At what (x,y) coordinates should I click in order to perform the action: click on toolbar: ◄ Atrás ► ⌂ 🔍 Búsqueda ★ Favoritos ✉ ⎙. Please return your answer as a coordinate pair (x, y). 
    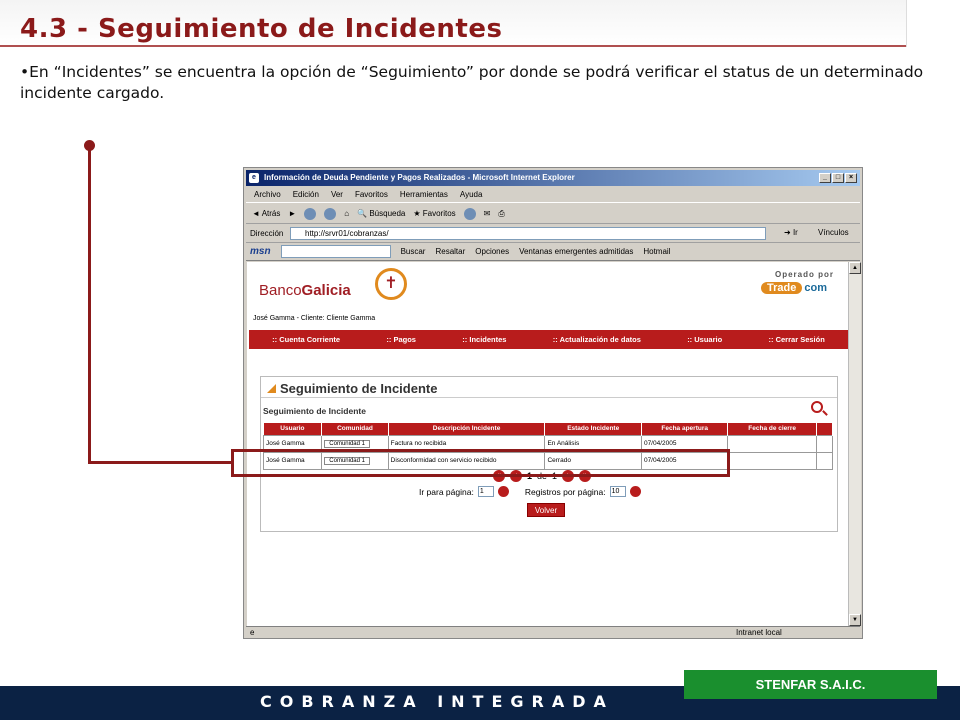
    Looking at the image, I should click on (553, 214).